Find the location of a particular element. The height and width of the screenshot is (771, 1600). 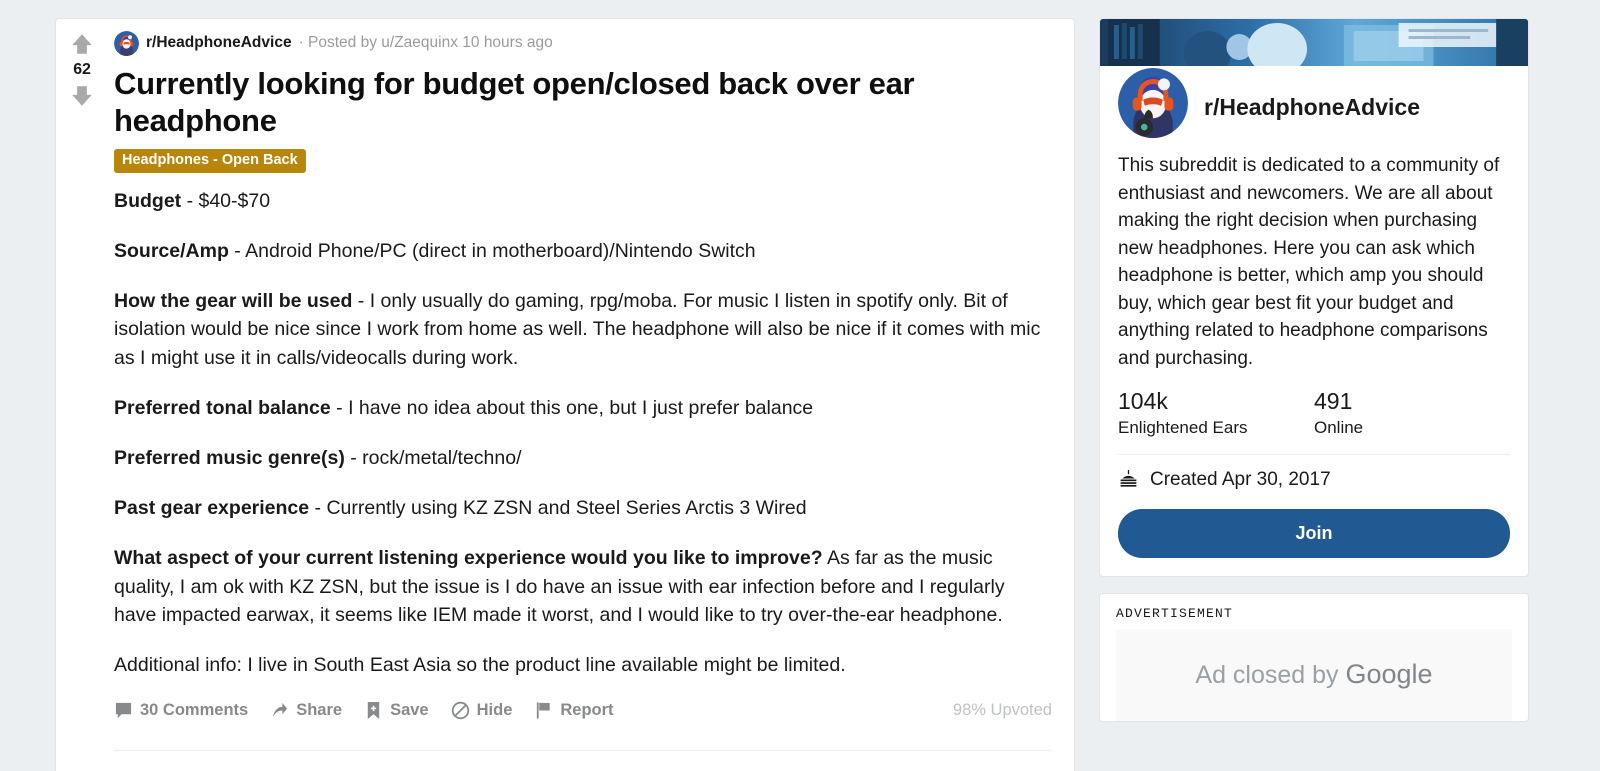

upvote-arrow-icon is located at coordinates (82, 44).